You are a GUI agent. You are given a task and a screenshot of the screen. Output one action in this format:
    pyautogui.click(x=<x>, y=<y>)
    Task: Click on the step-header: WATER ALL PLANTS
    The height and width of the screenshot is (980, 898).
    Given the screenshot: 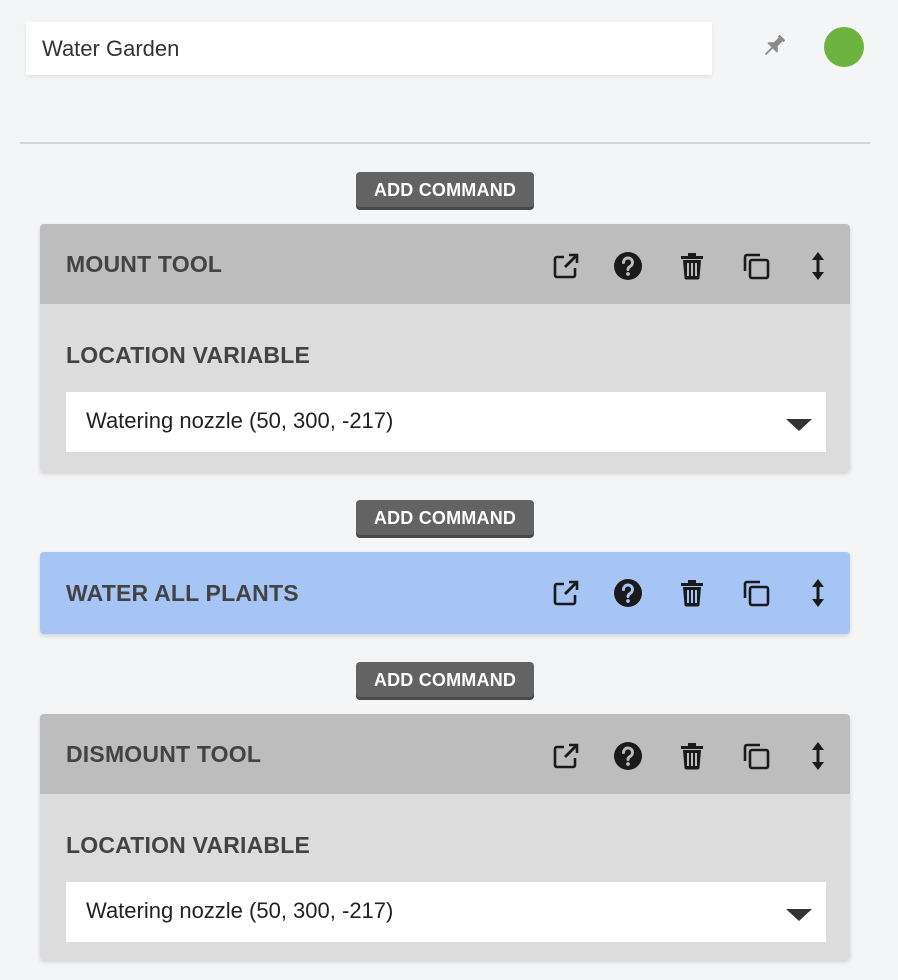 What is the action you would take?
    pyautogui.click(x=445, y=593)
    